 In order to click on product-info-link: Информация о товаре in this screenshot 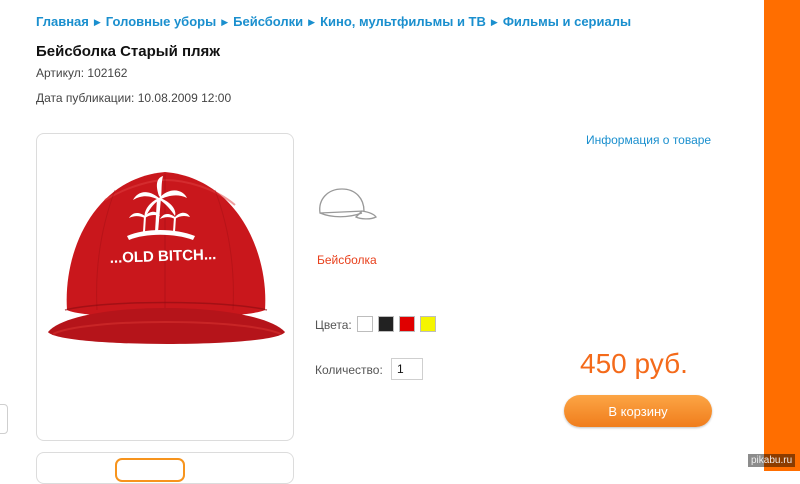, I will do `click(648, 140)`.